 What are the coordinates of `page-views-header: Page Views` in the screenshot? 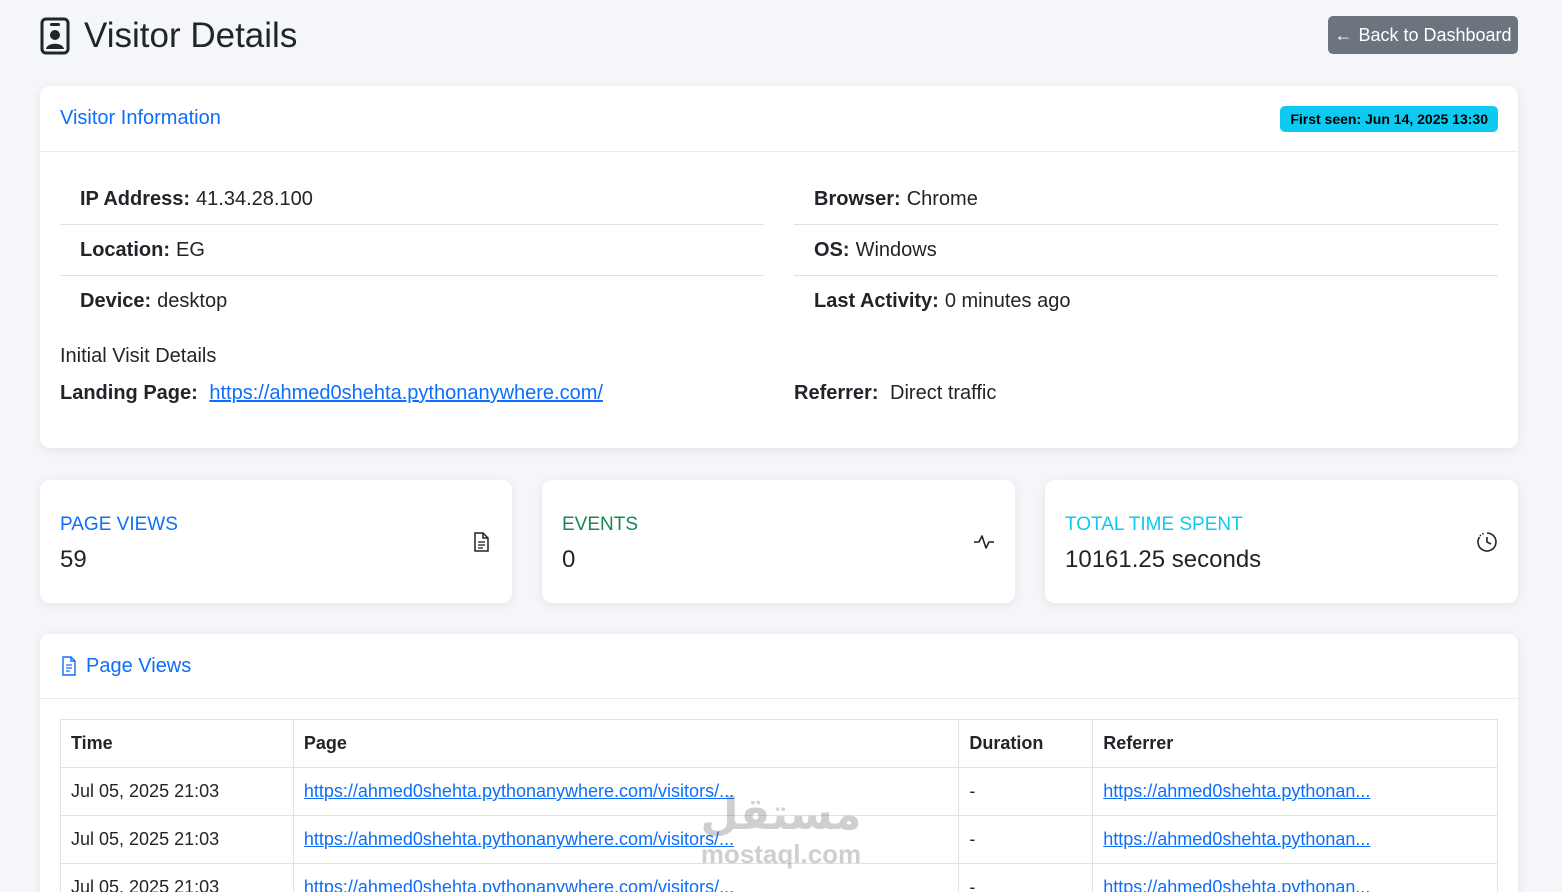 It's located at (779, 666).